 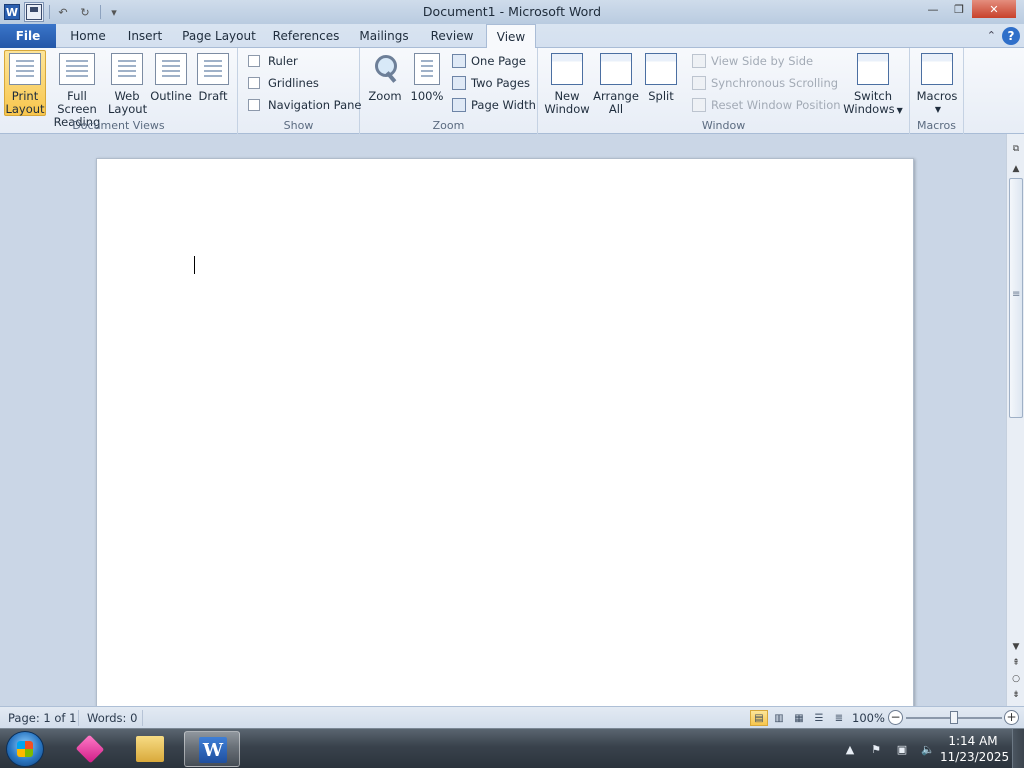 I want to click on print-layout-view-icon: ▤, so click(x=759, y=718).